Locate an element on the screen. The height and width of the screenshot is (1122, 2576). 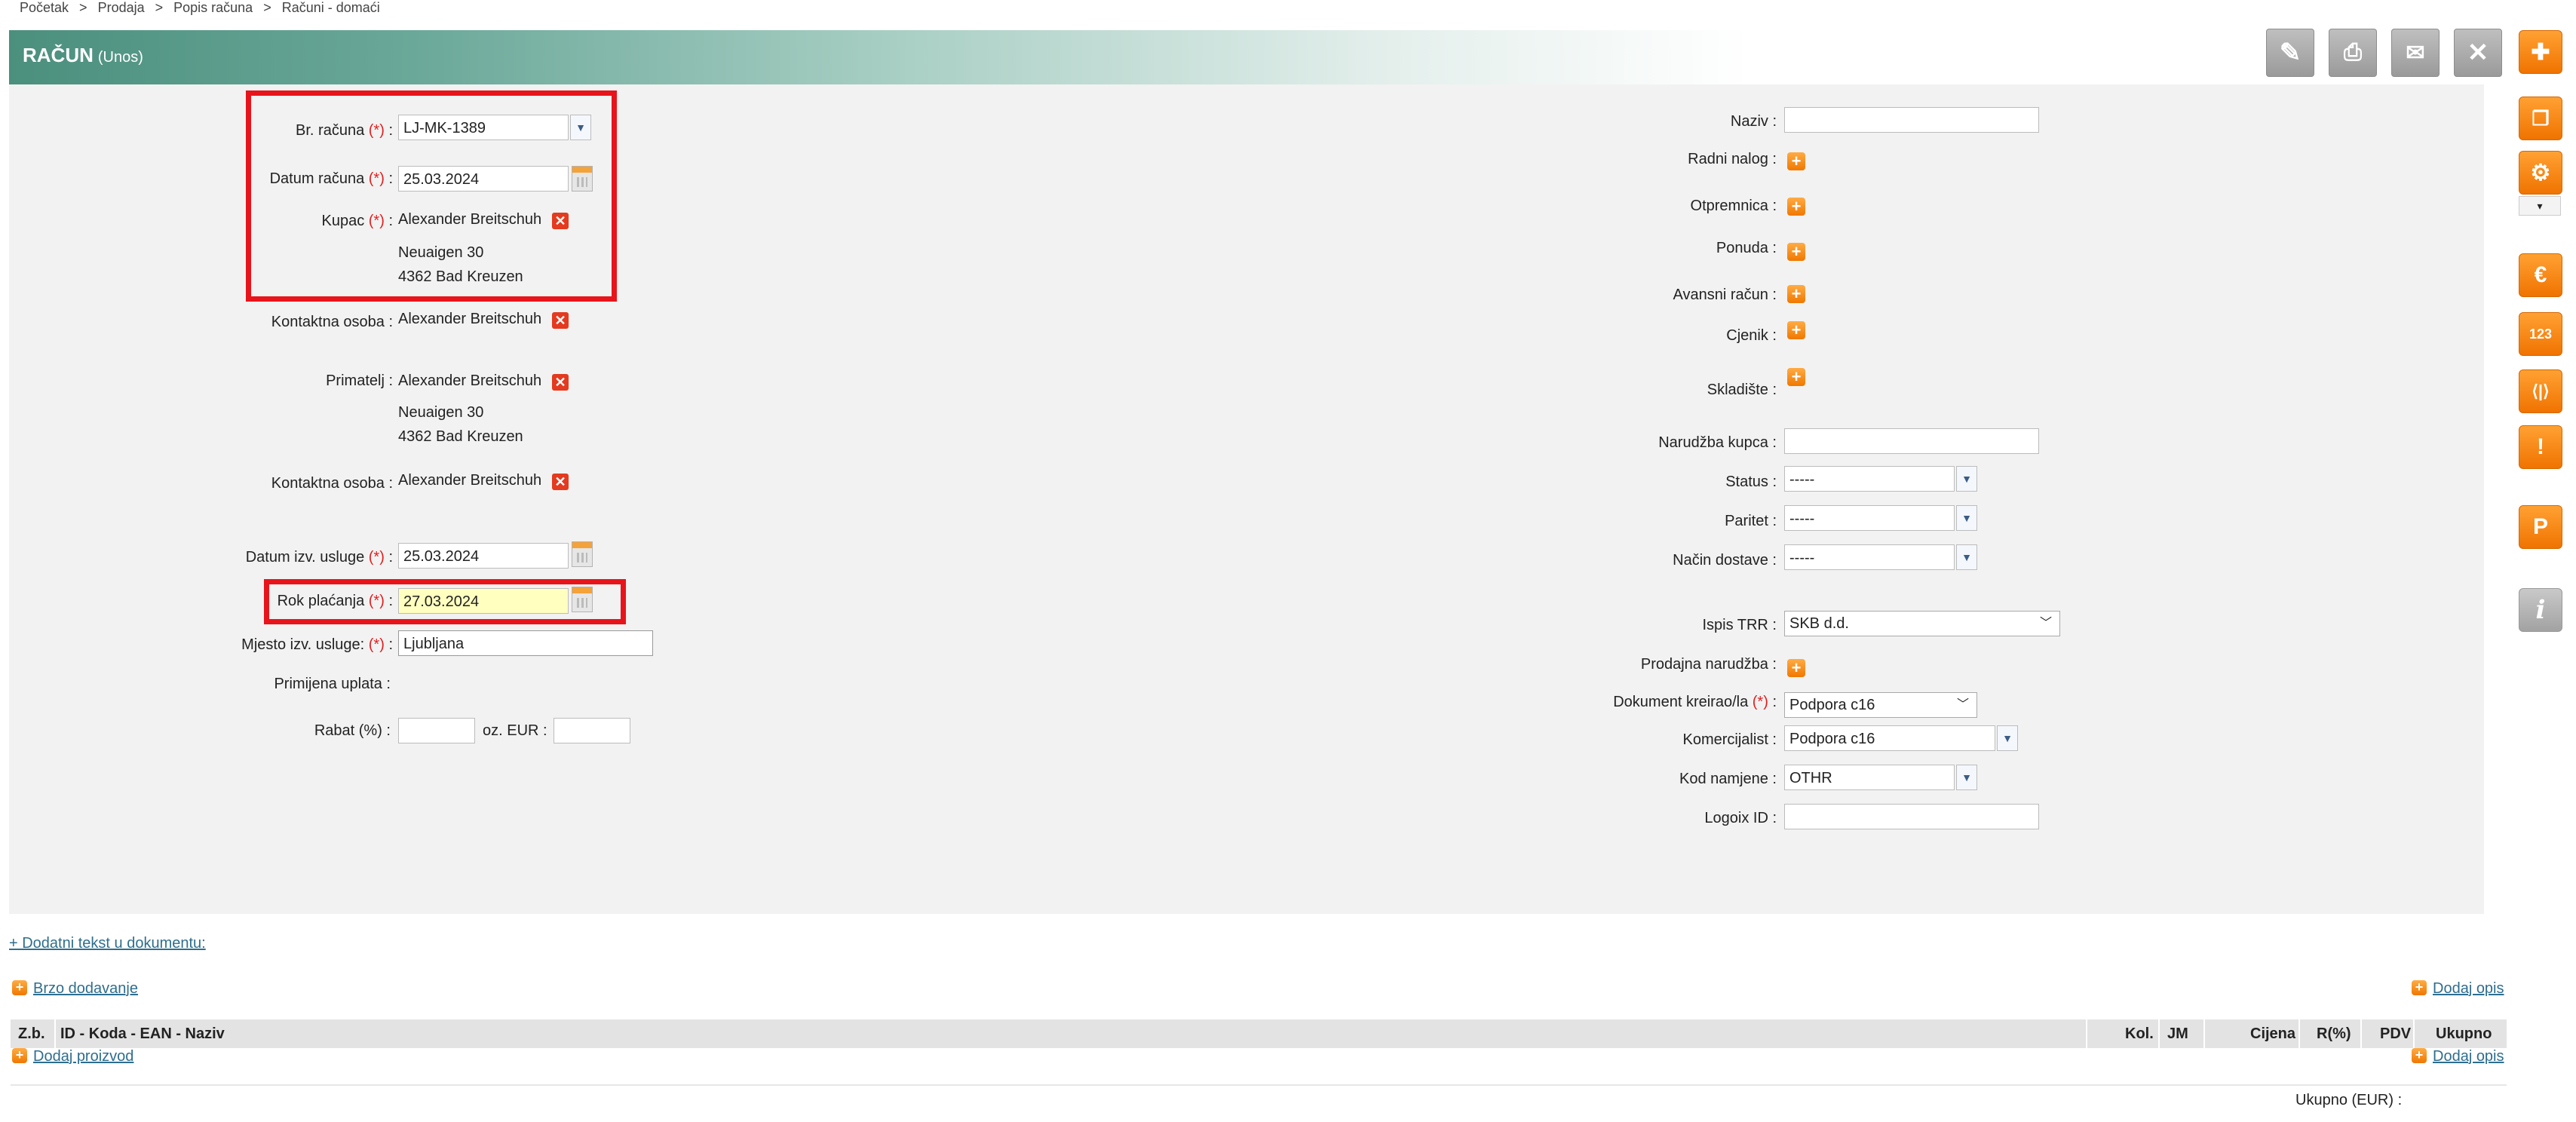
gear-icon: ⚙ is located at coordinates (2540, 172).